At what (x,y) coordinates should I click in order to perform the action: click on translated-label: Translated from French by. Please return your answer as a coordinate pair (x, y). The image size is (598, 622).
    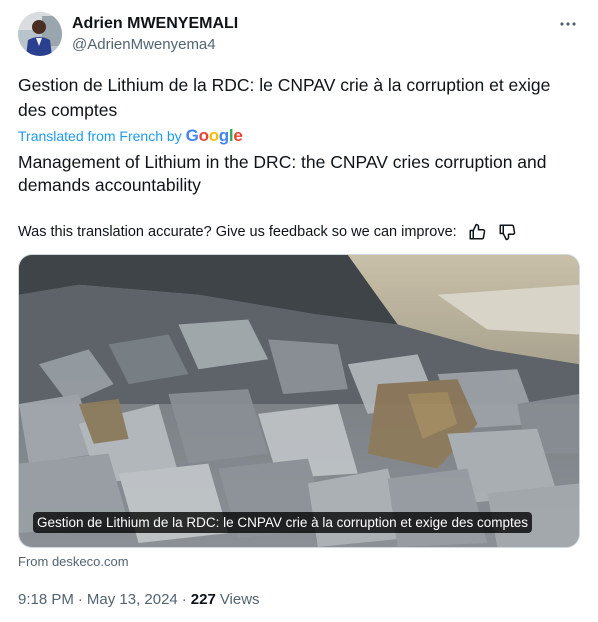
    Looking at the image, I should click on (100, 136).